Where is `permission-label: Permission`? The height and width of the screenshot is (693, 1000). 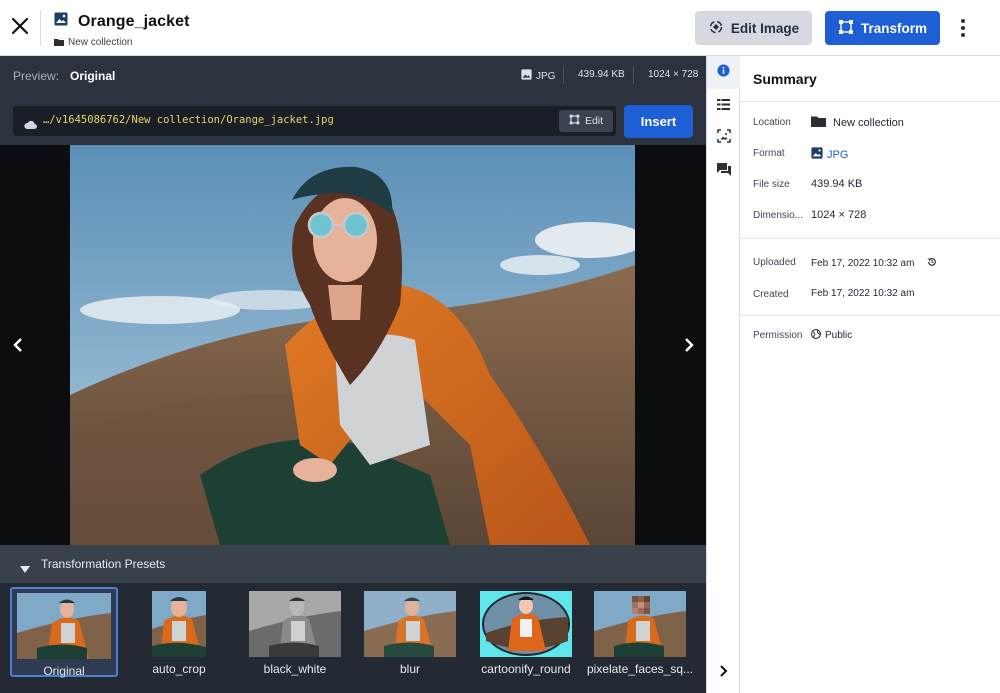
permission-label: Permission is located at coordinates (778, 335).